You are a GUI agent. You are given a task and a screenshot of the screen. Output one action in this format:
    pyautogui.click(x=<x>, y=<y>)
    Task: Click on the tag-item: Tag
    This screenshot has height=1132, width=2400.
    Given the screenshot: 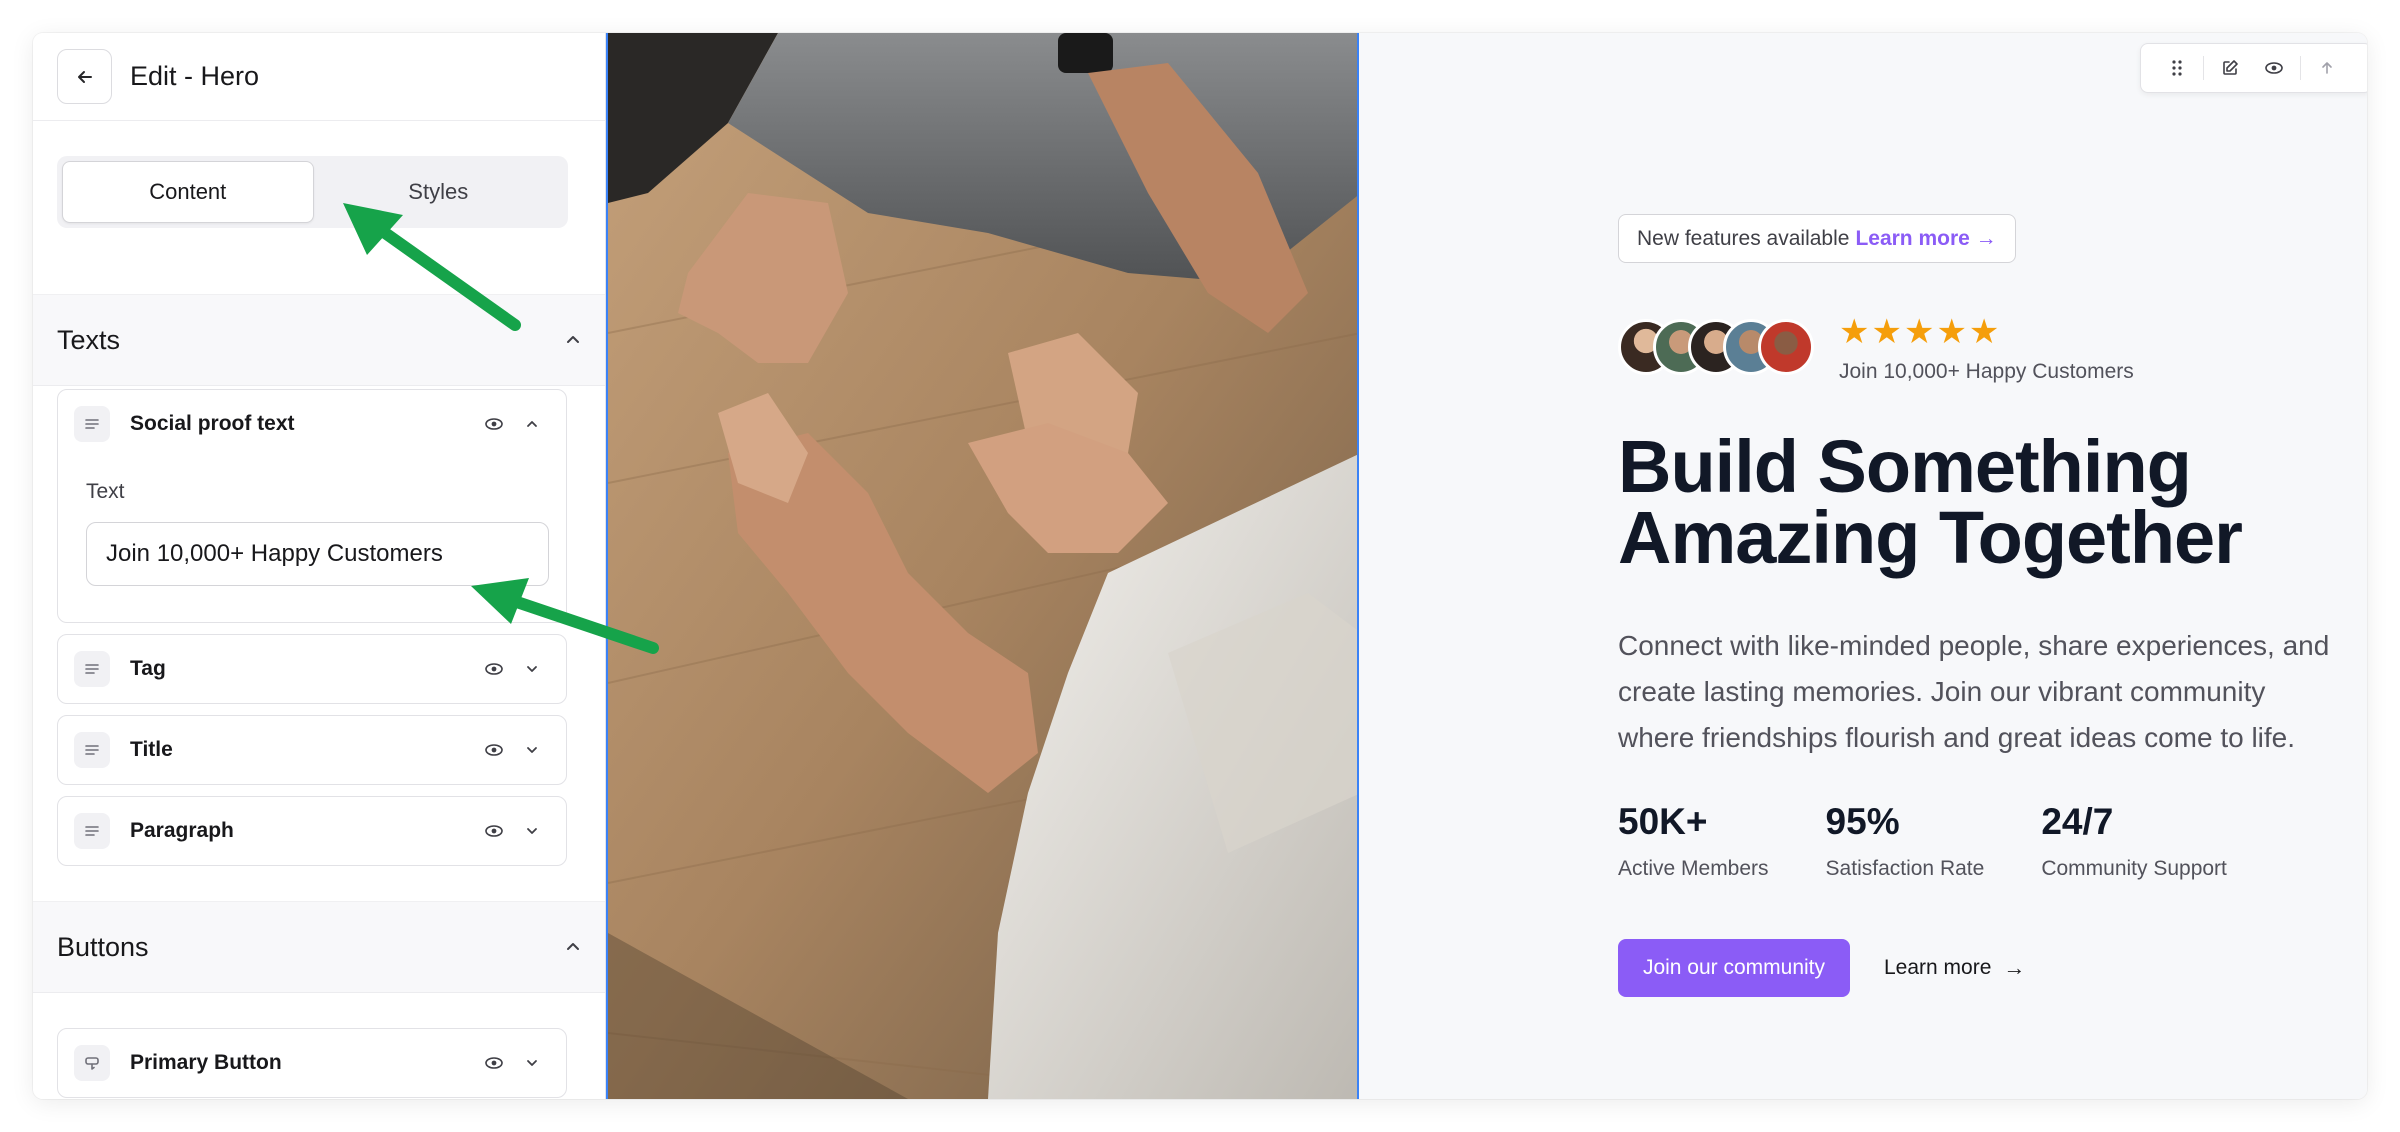 What is the action you would take?
    pyautogui.click(x=312, y=669)
    